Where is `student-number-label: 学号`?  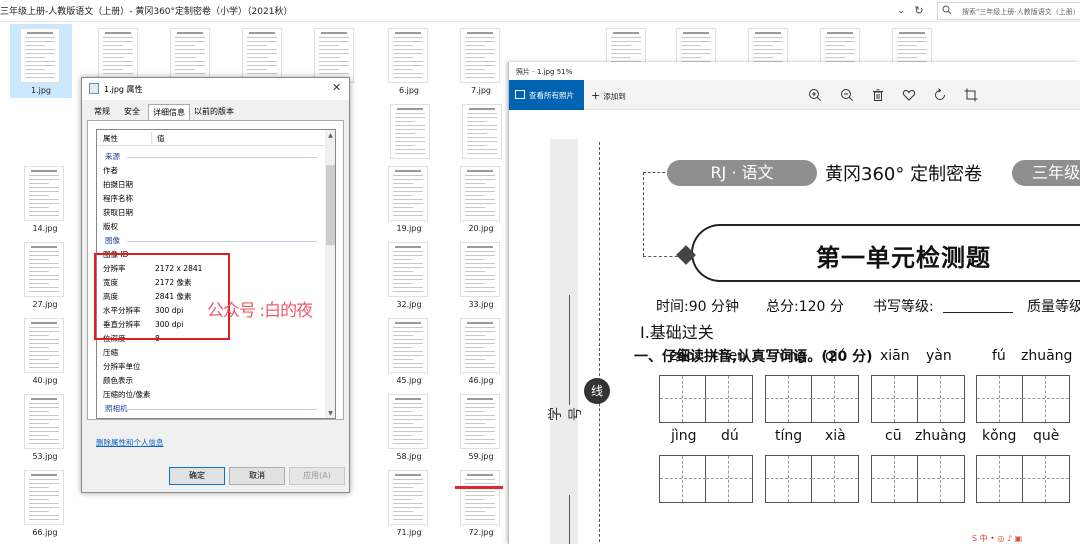
student-number-label: 学号 is located at coordinates (566, 414).